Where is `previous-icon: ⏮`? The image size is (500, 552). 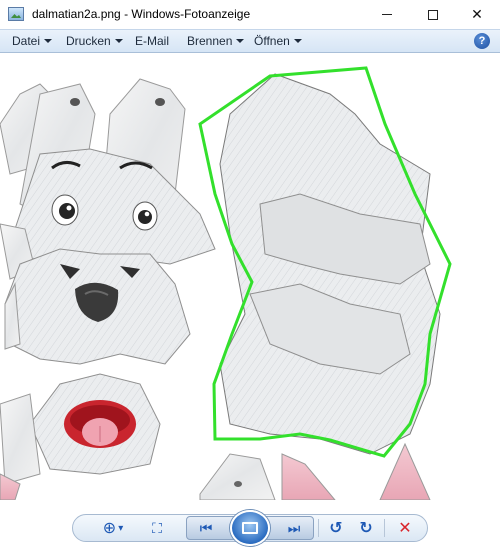 previous-icon: ⏮ is located at coordinates (206, 527).